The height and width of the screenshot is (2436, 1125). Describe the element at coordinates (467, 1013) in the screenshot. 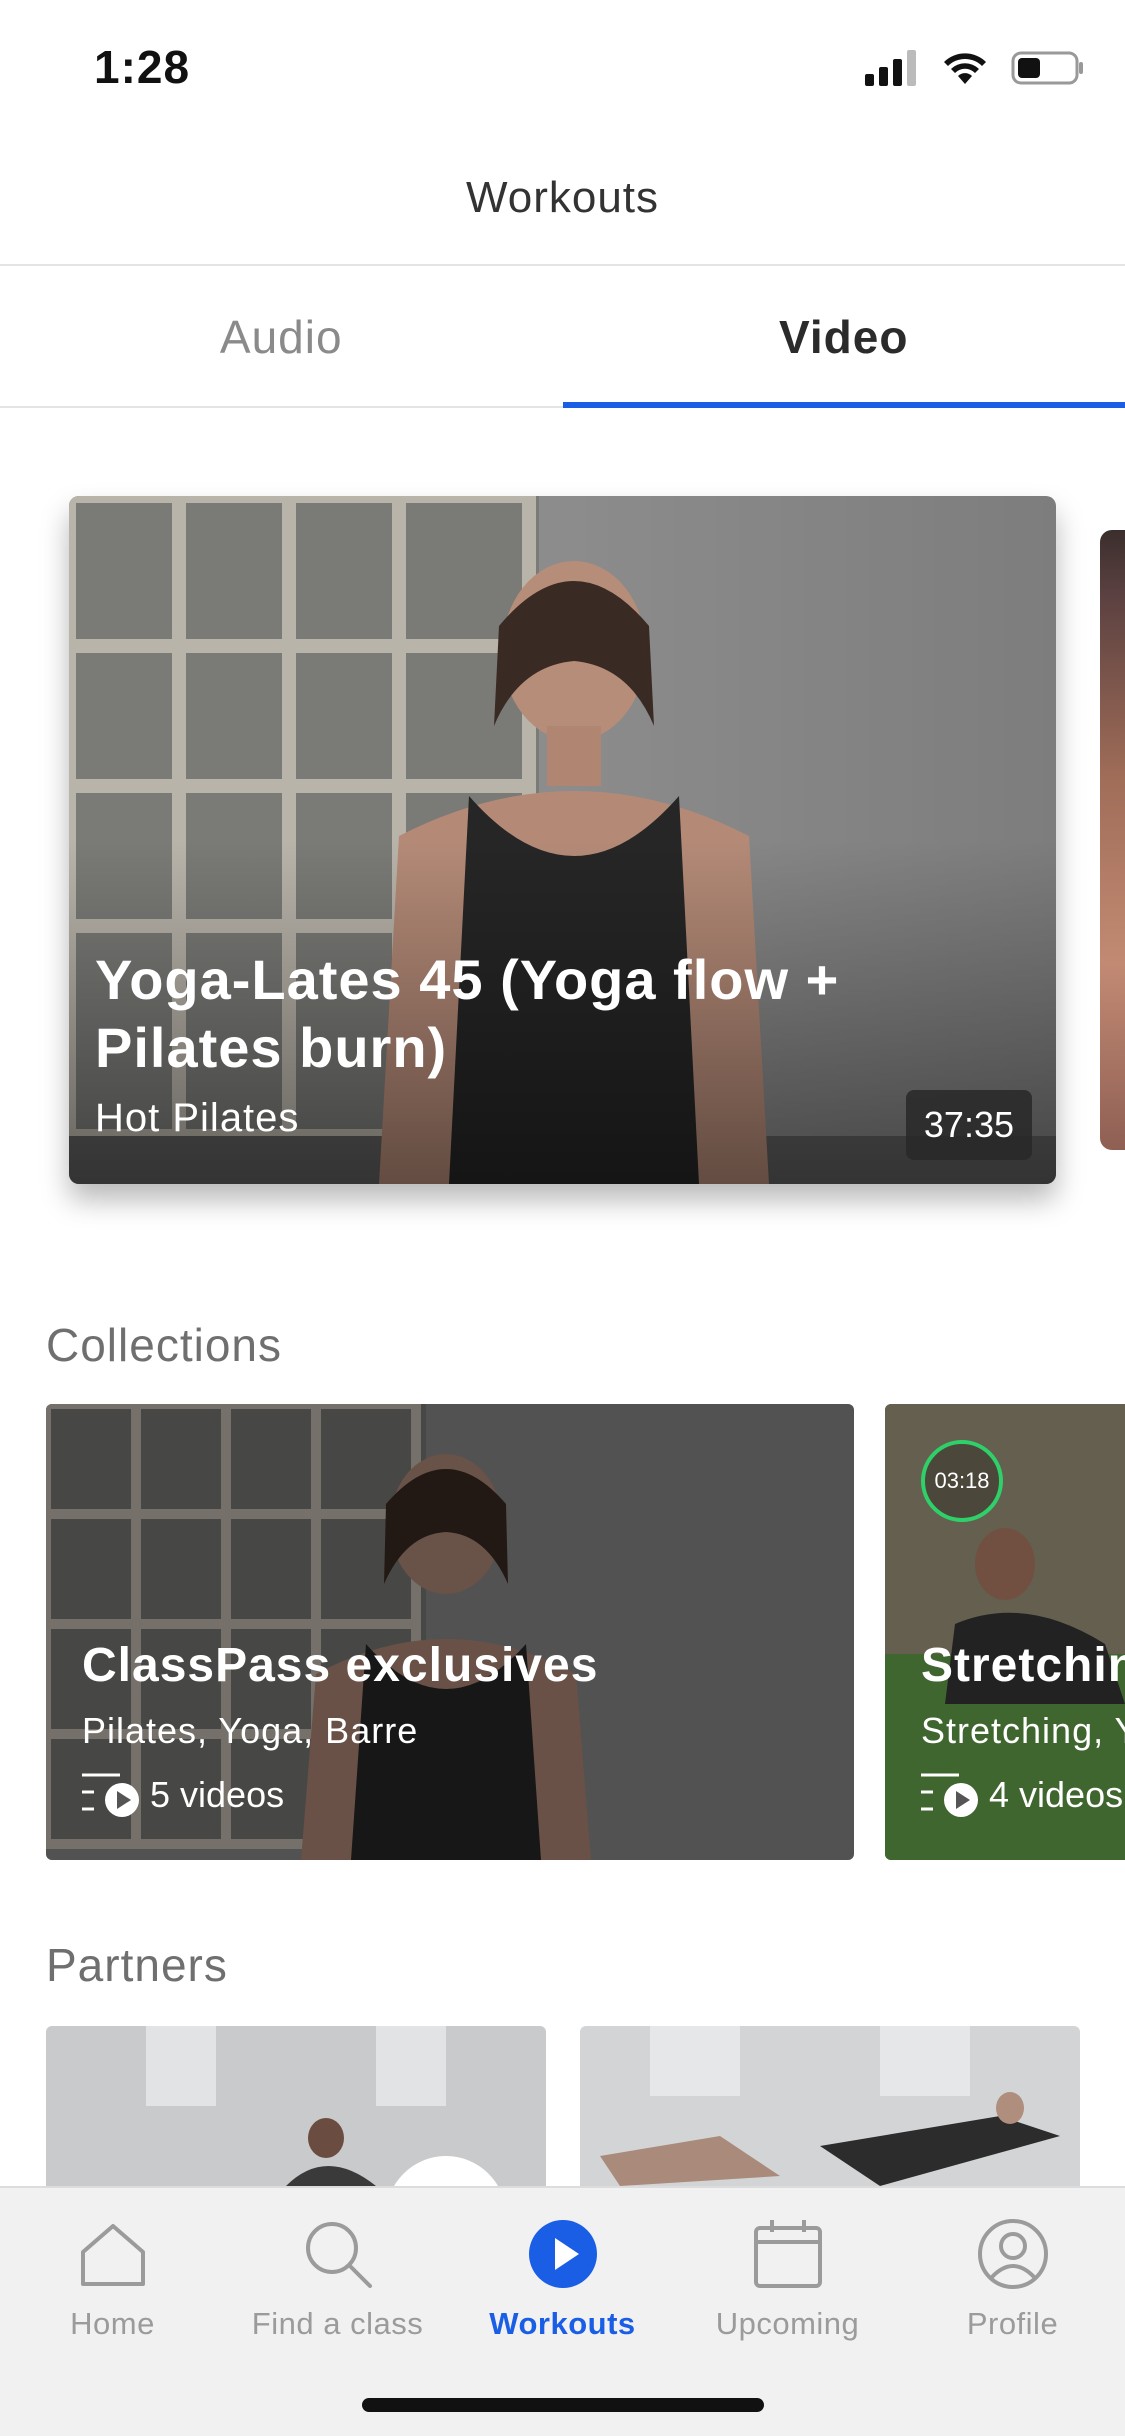

I see `featured-title: Yoga-Lates 45 (Yoga flow + Pilates burn)` at that location.